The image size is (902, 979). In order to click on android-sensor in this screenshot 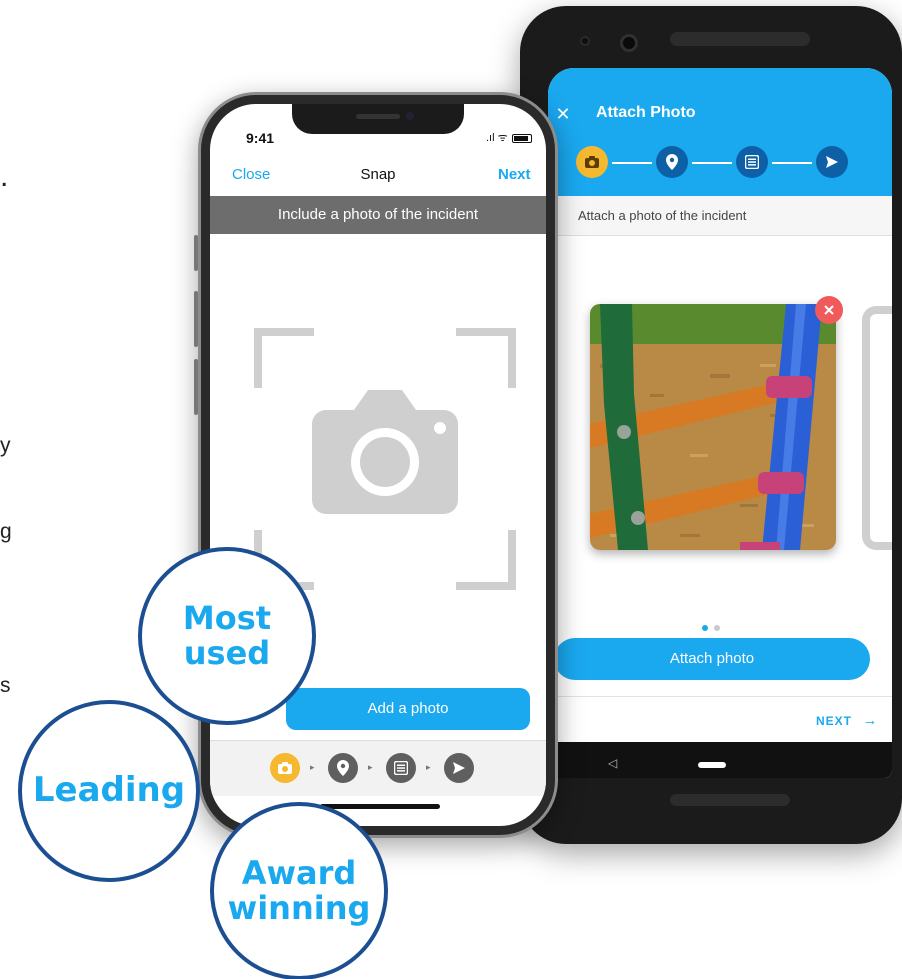, I will do `click(585, 41)`.